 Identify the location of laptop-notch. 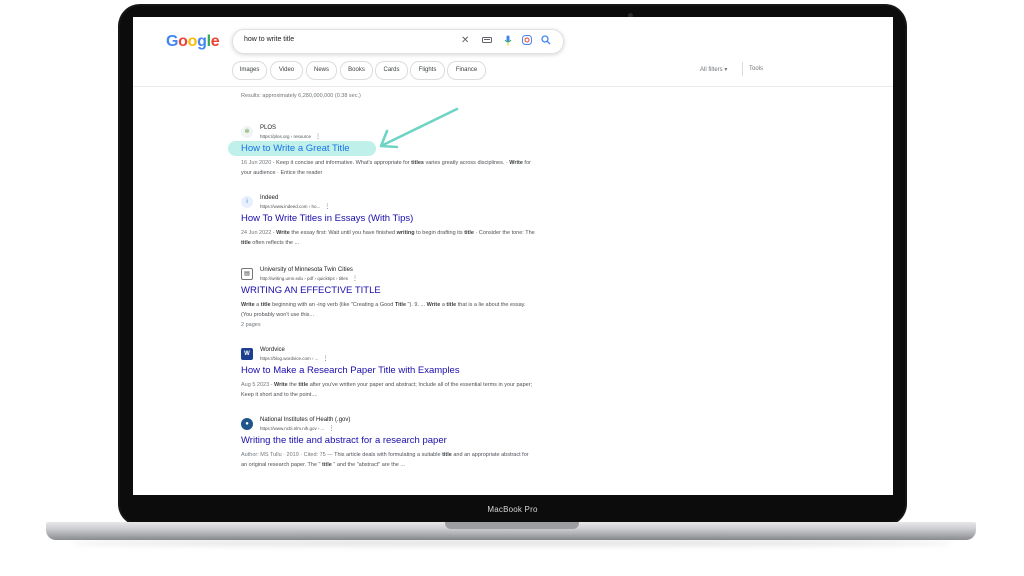
(512, 525).